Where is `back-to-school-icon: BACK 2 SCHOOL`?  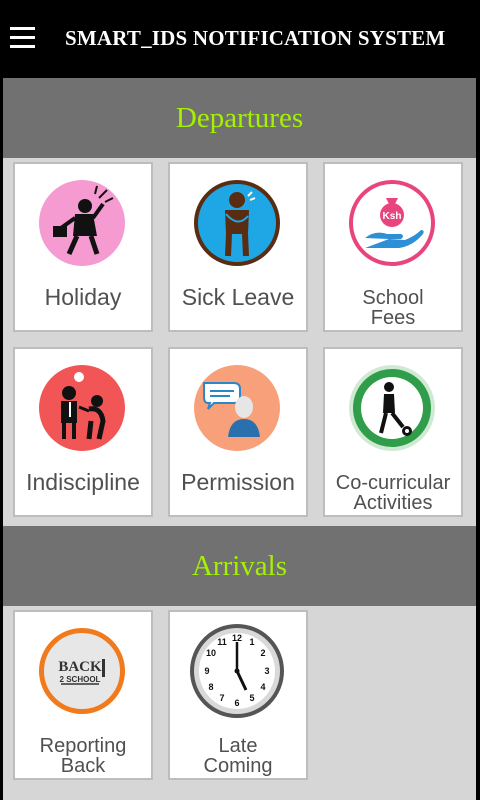 back-to-school-icon: BACK 2 SCHOOL is located at coordinates (82, 671).